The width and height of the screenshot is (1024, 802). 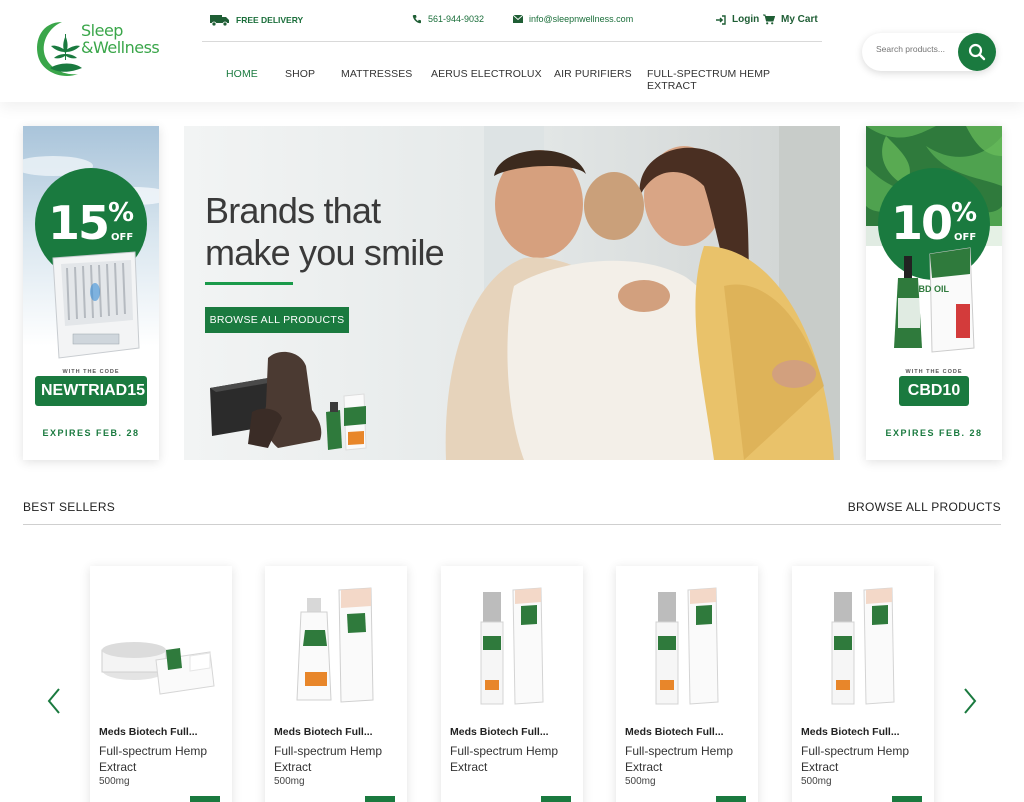 I want to click on search-bar, so click(x=929, y=52).